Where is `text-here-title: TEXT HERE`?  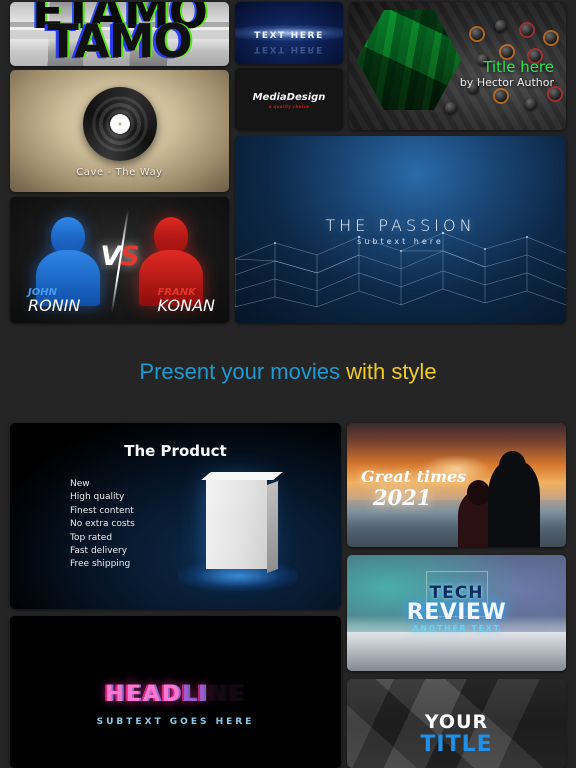
text-here-title: TEXT HERE is located at coordinates (289, 36).